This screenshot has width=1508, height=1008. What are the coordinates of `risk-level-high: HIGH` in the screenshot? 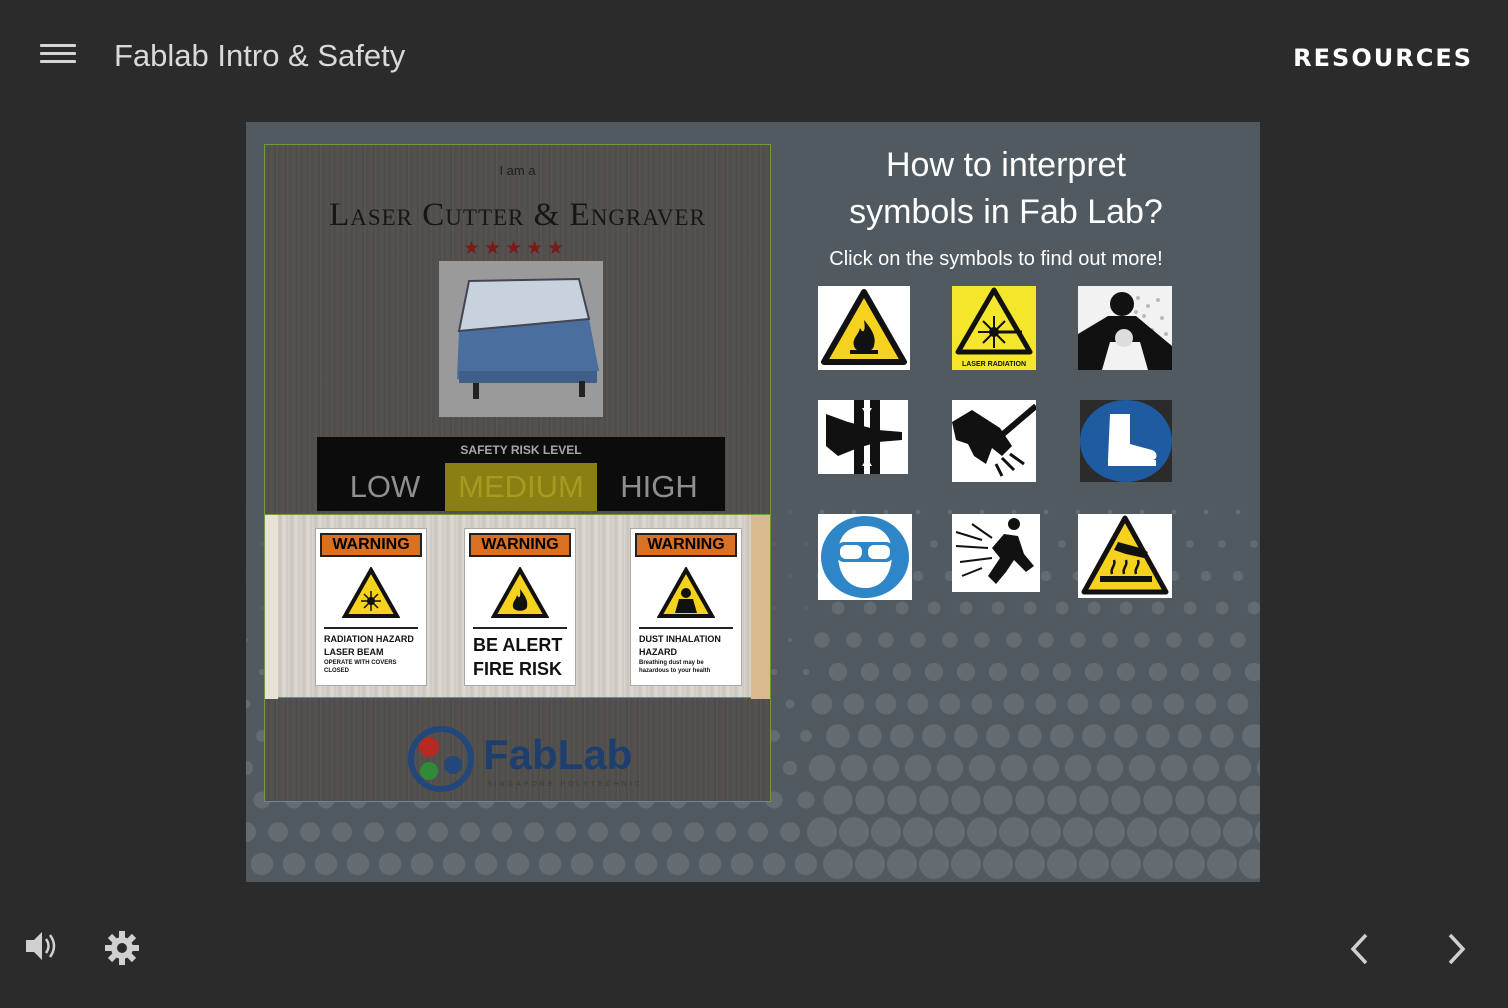 It's located at (659, 486).